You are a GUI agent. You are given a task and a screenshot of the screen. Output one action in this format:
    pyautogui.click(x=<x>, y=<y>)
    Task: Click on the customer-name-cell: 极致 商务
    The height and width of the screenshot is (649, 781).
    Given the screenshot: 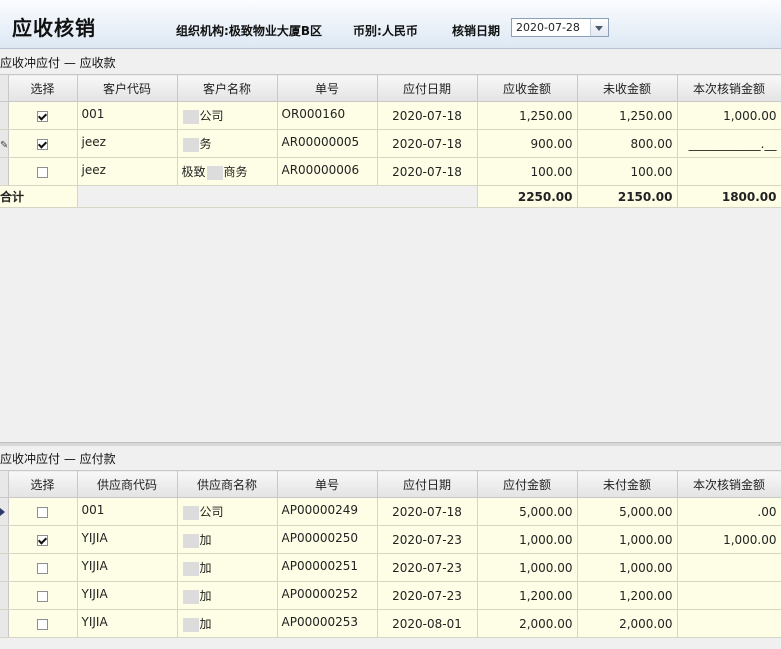 What is the action you would take?
    pyautogui.click(x=227, y=171)
    